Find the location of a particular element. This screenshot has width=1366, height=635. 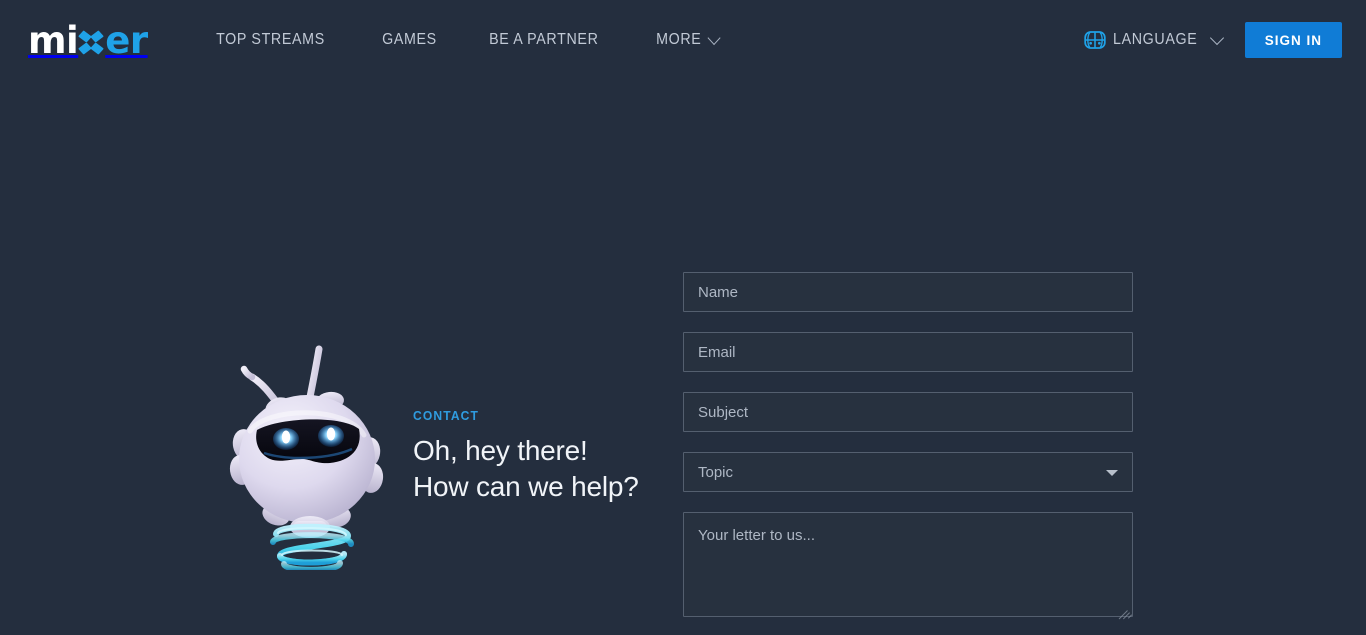

logo-text-mi: mi is located at coordinates (53, 40).